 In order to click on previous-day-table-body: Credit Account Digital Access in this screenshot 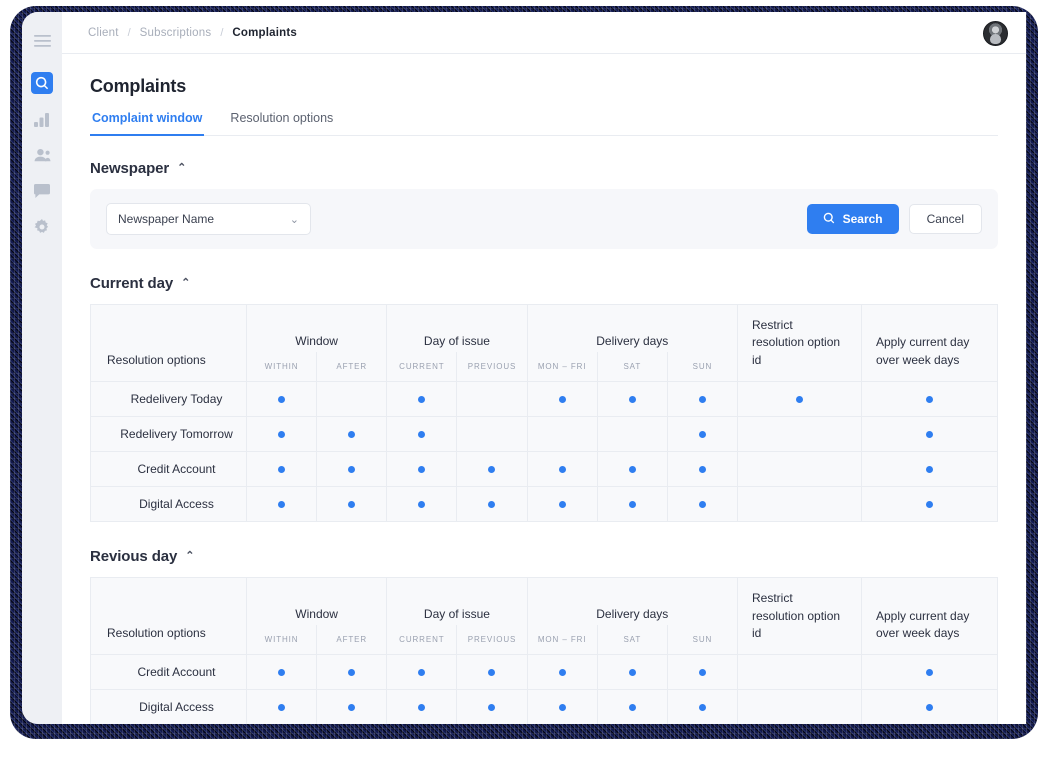, I will do `click(544, 689)`.